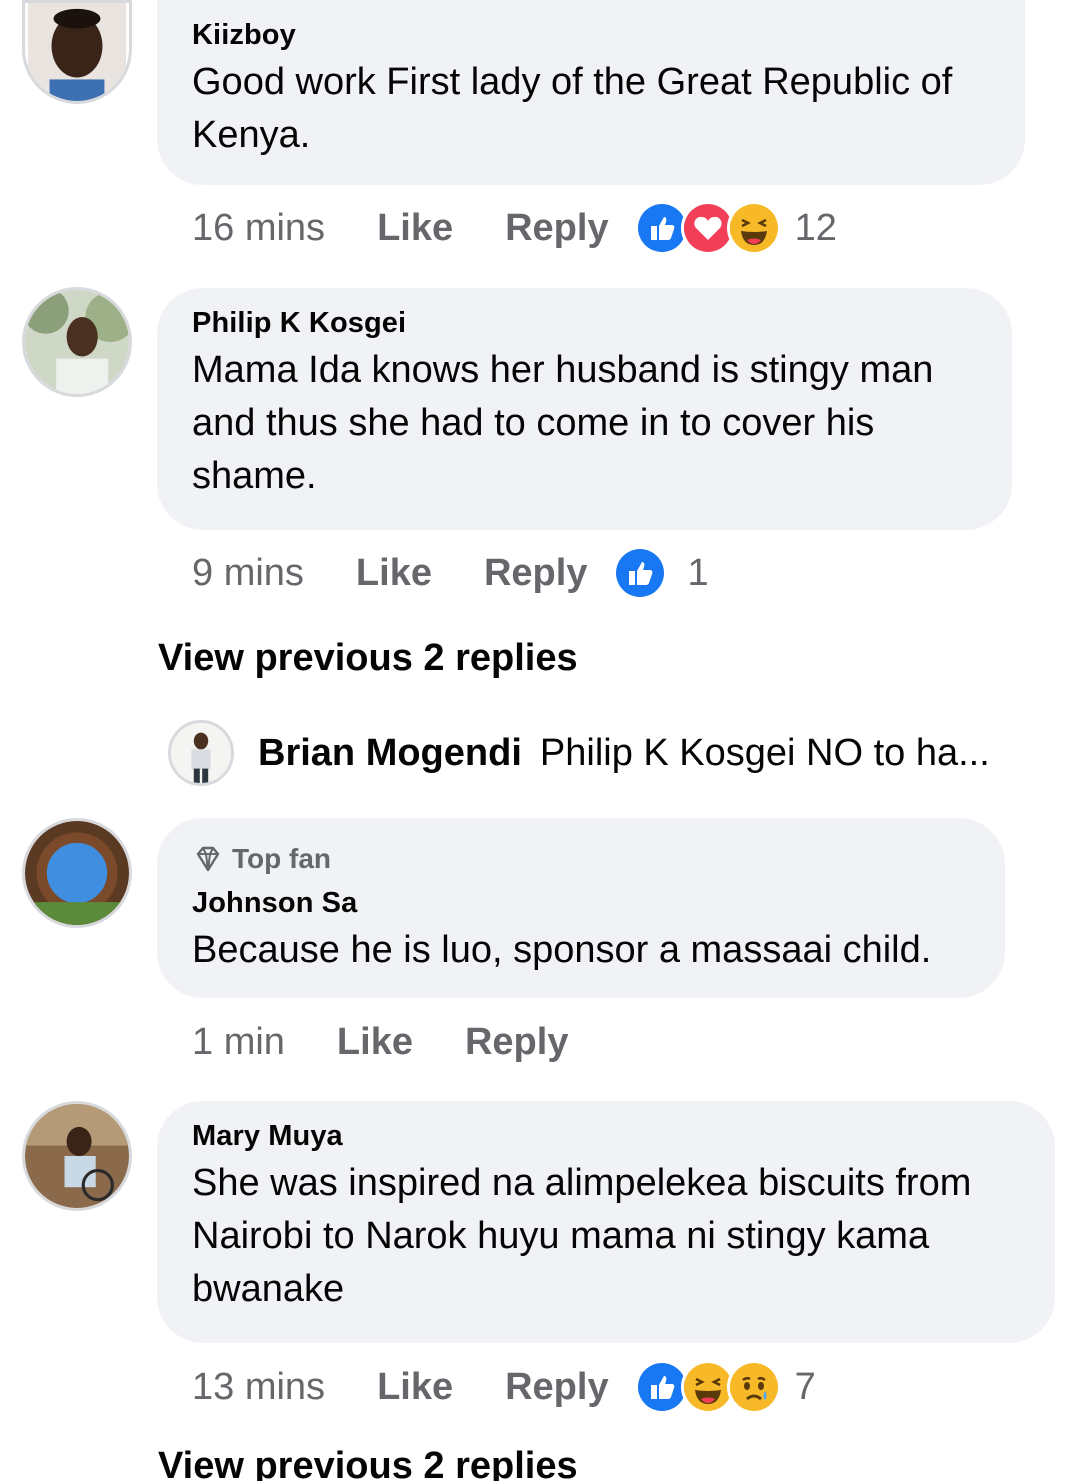  Describe the element at coordinates (605, 1136) in the screenshot. I see `comment-author: Mary Muya` at that location.